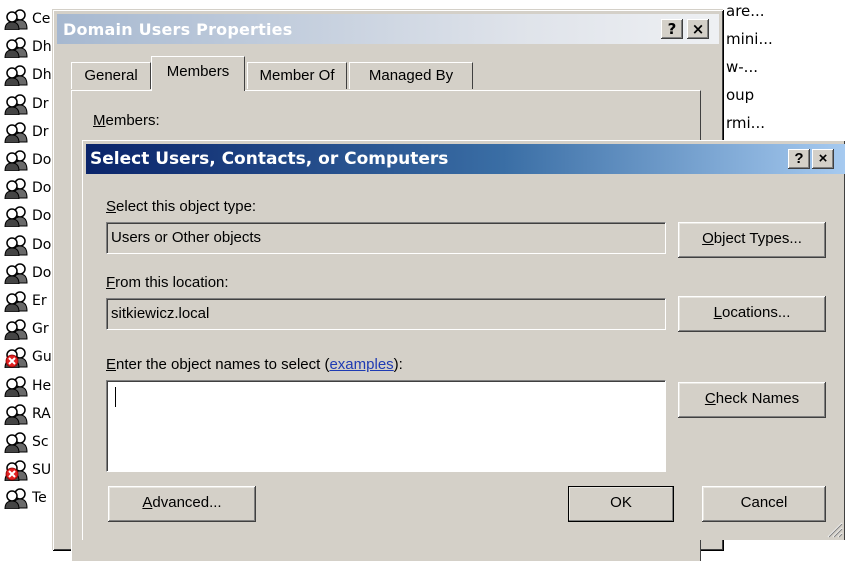 This screenshot has width=845, height=561. What do you see at coordinates (621, 504) in the screenshot?
I see `ok-button: OK` at bounding box center [621, 504].